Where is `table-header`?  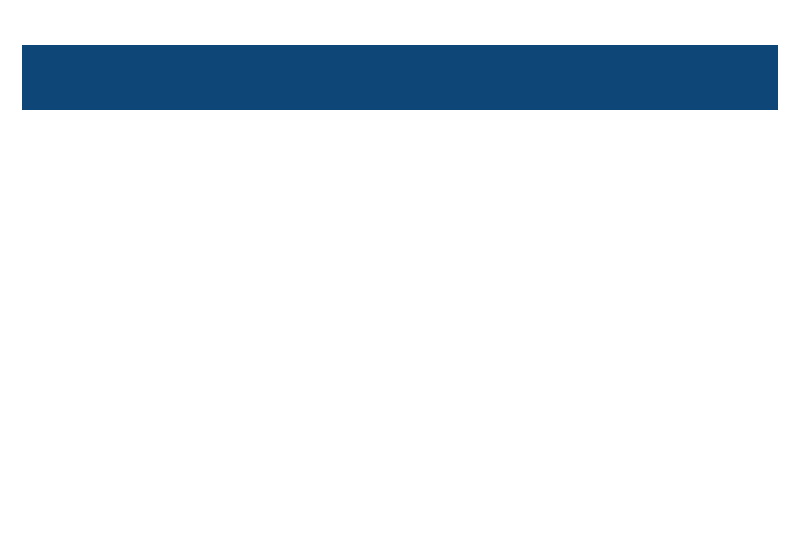
table-header is located at coordinates (400, 77).